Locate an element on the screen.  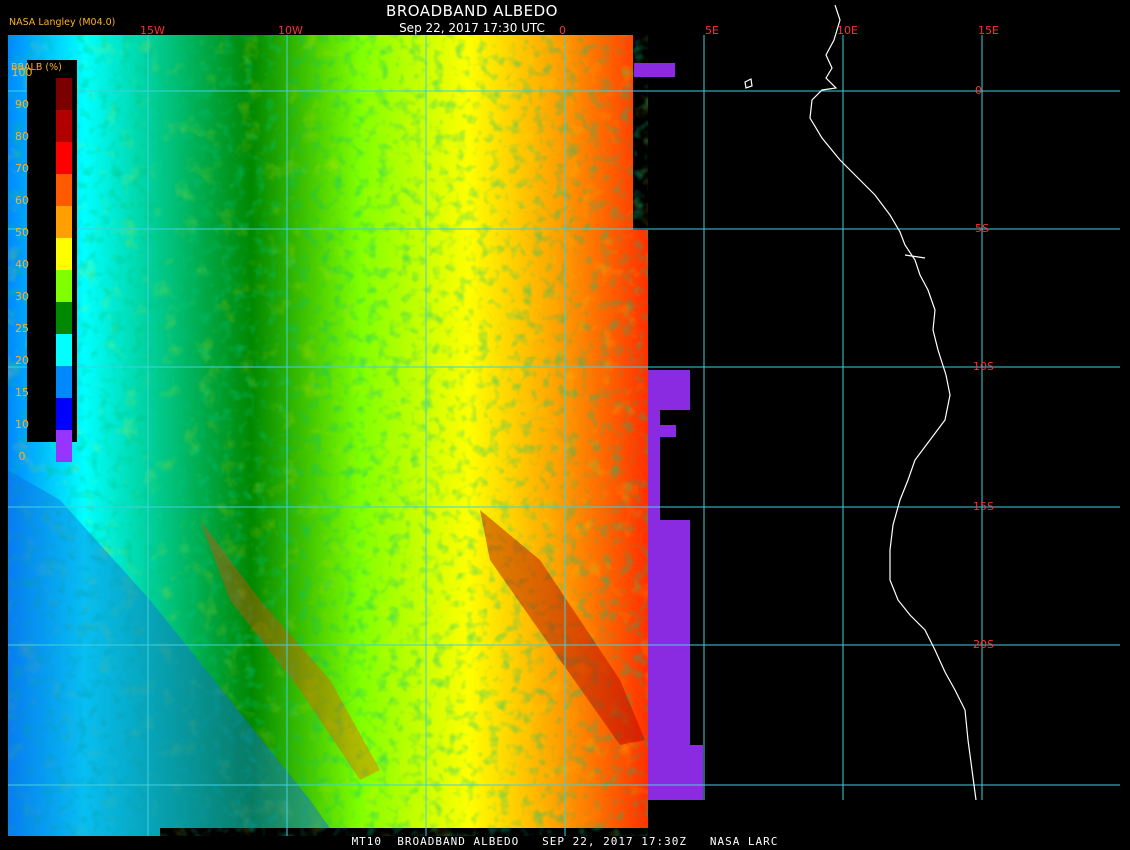
legend-tick-label: 20 is located at coordinates (22, 360).